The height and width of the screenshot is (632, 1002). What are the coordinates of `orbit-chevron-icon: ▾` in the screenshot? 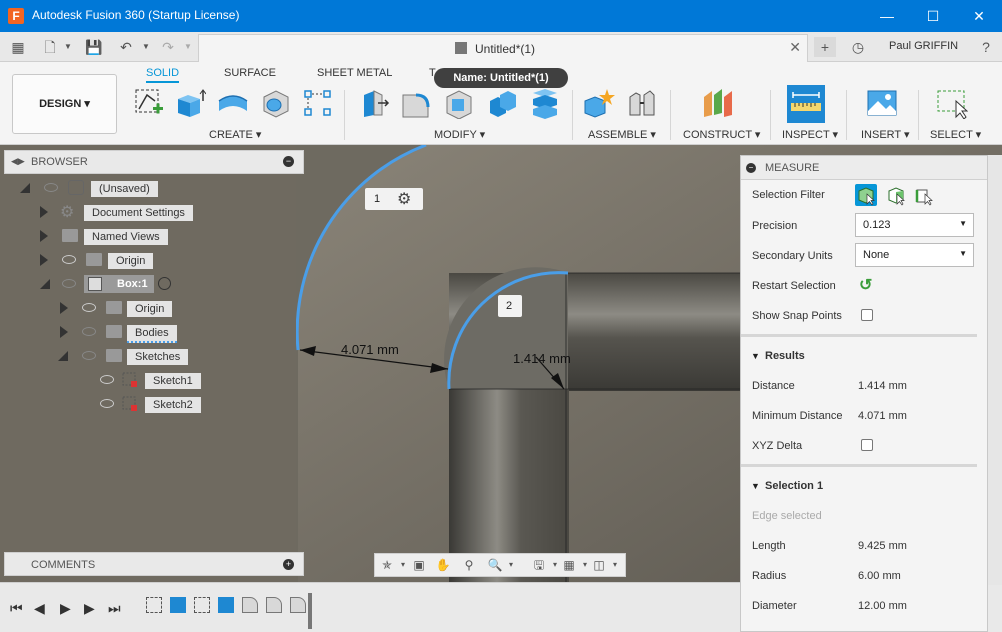 It's located at (403, 565).